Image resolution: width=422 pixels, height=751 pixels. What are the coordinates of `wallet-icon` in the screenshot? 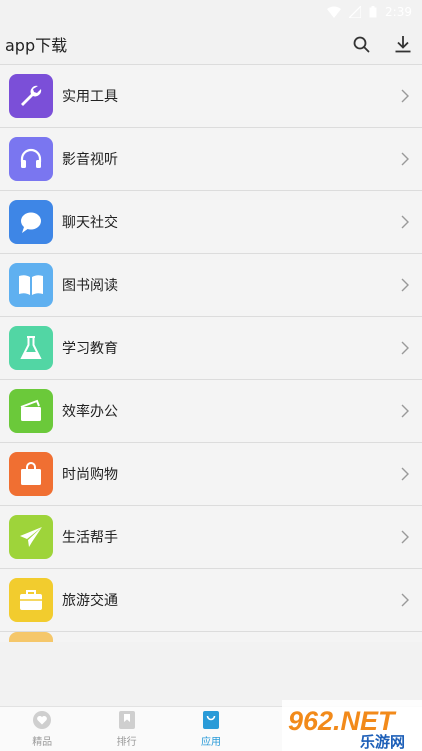 It's located at (30, 410).